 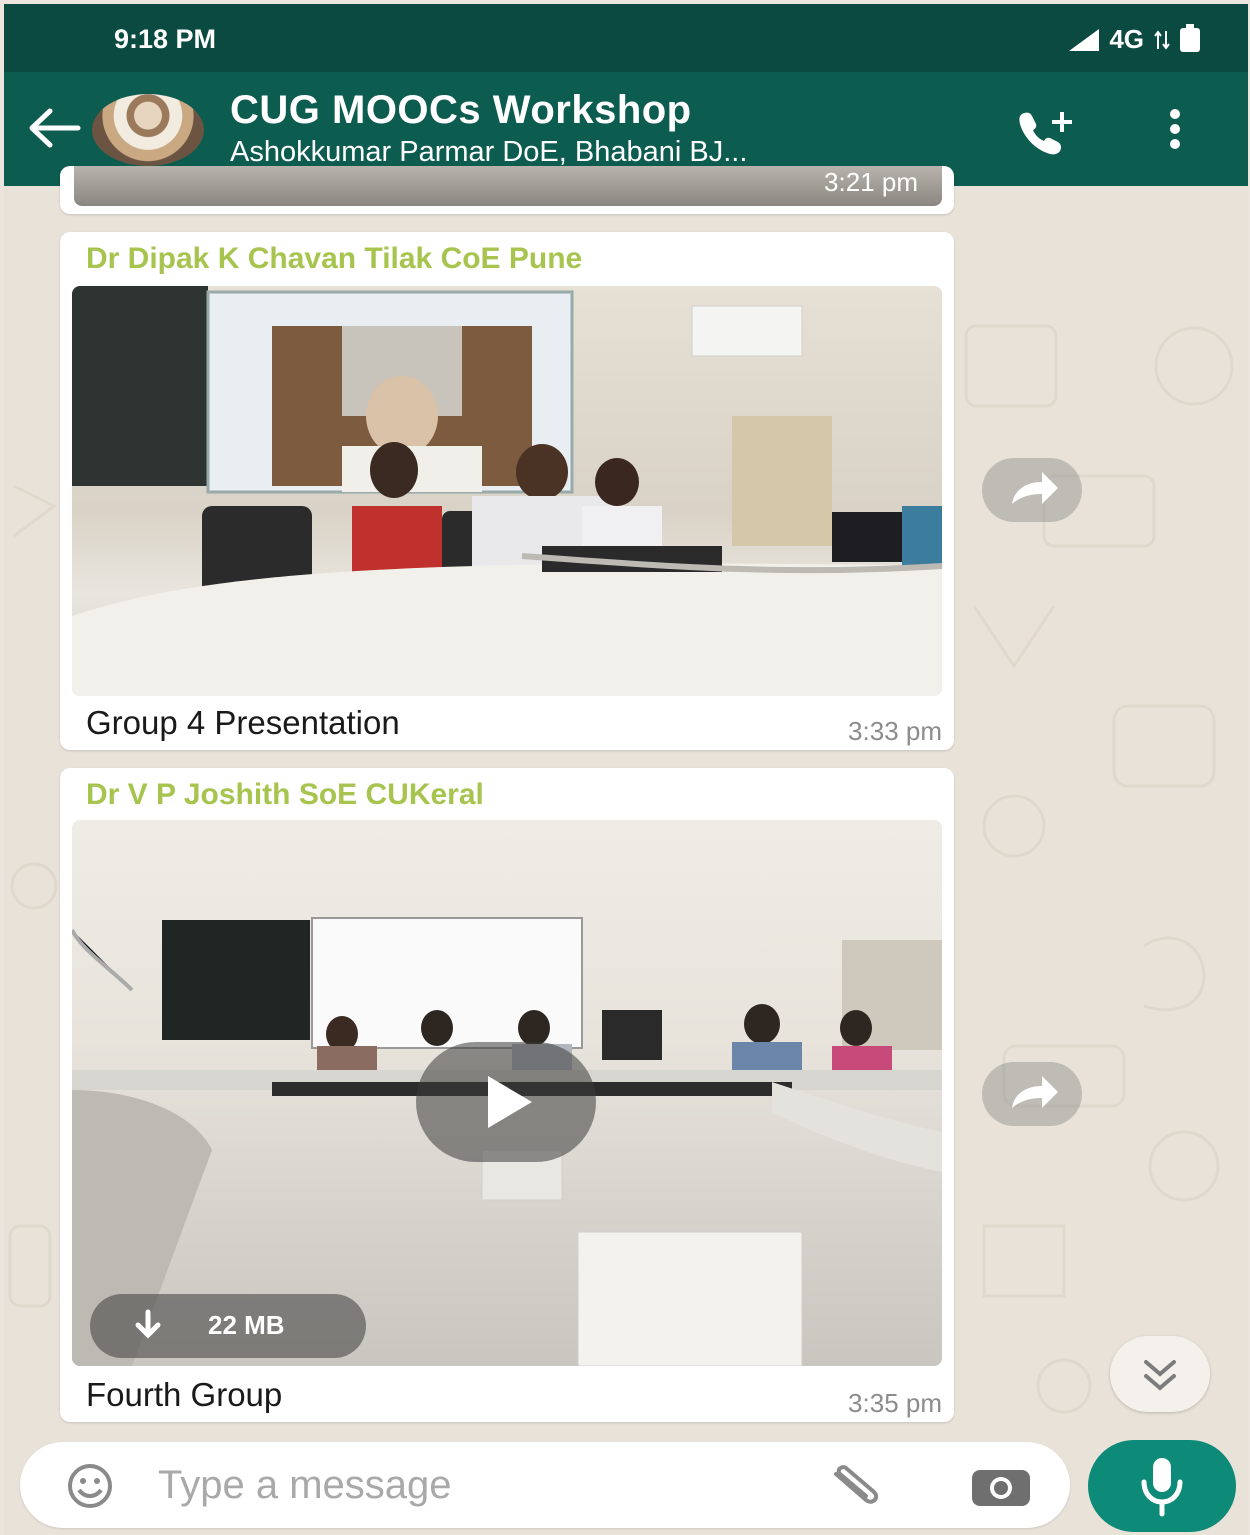 I want to click on add-call-icon, so click(x=1046, y=132).